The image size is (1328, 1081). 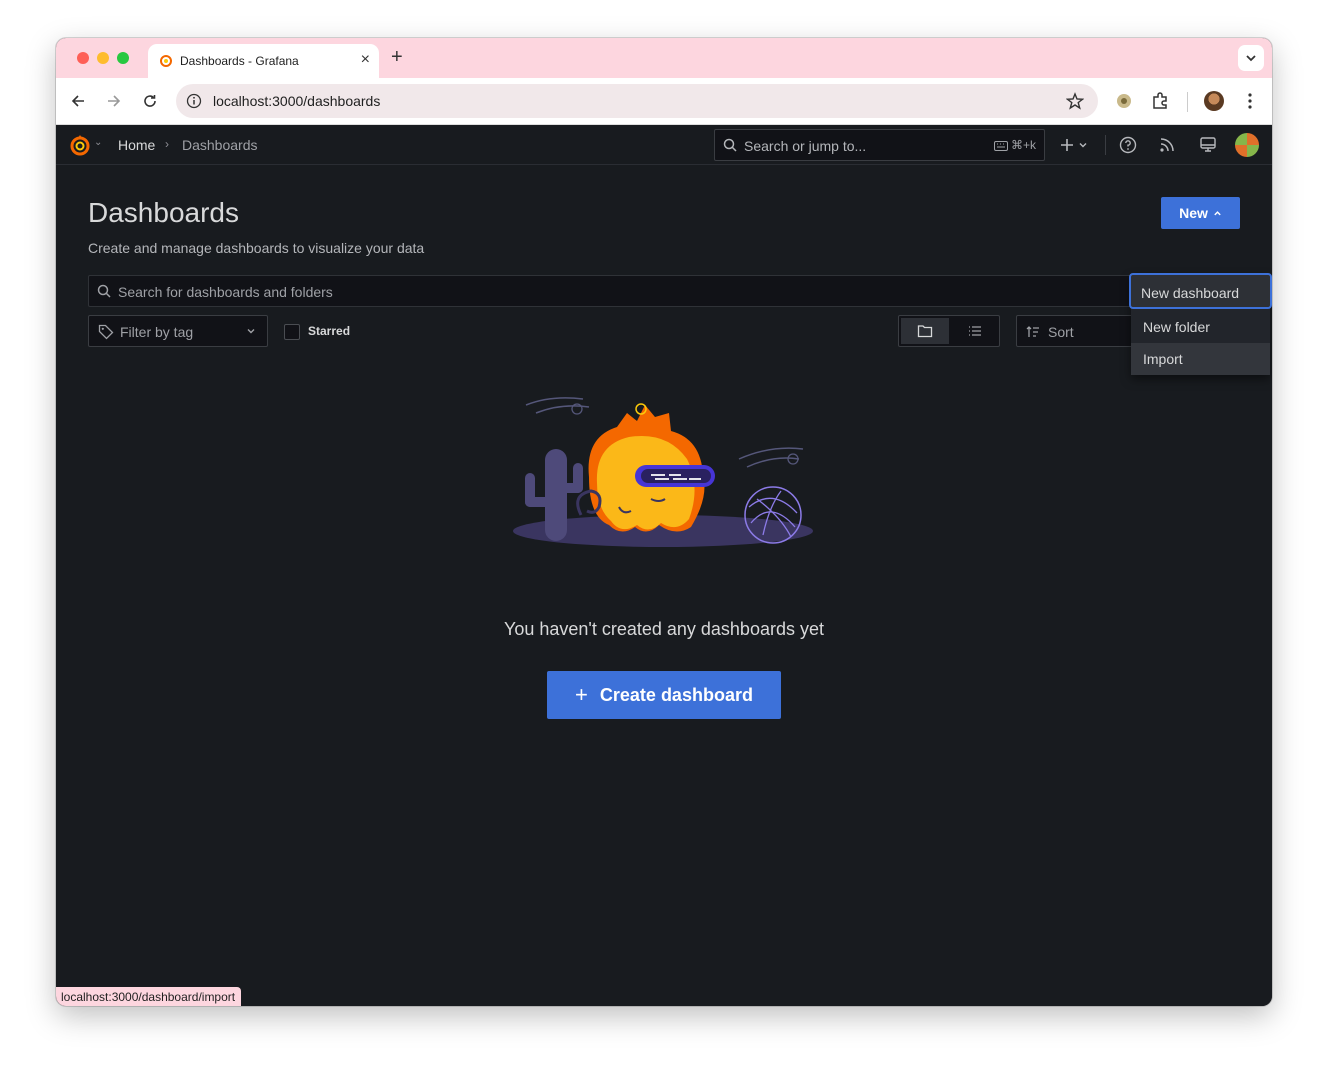 I want to click on grafana-favicon-icon, so click(x=166, y=61).